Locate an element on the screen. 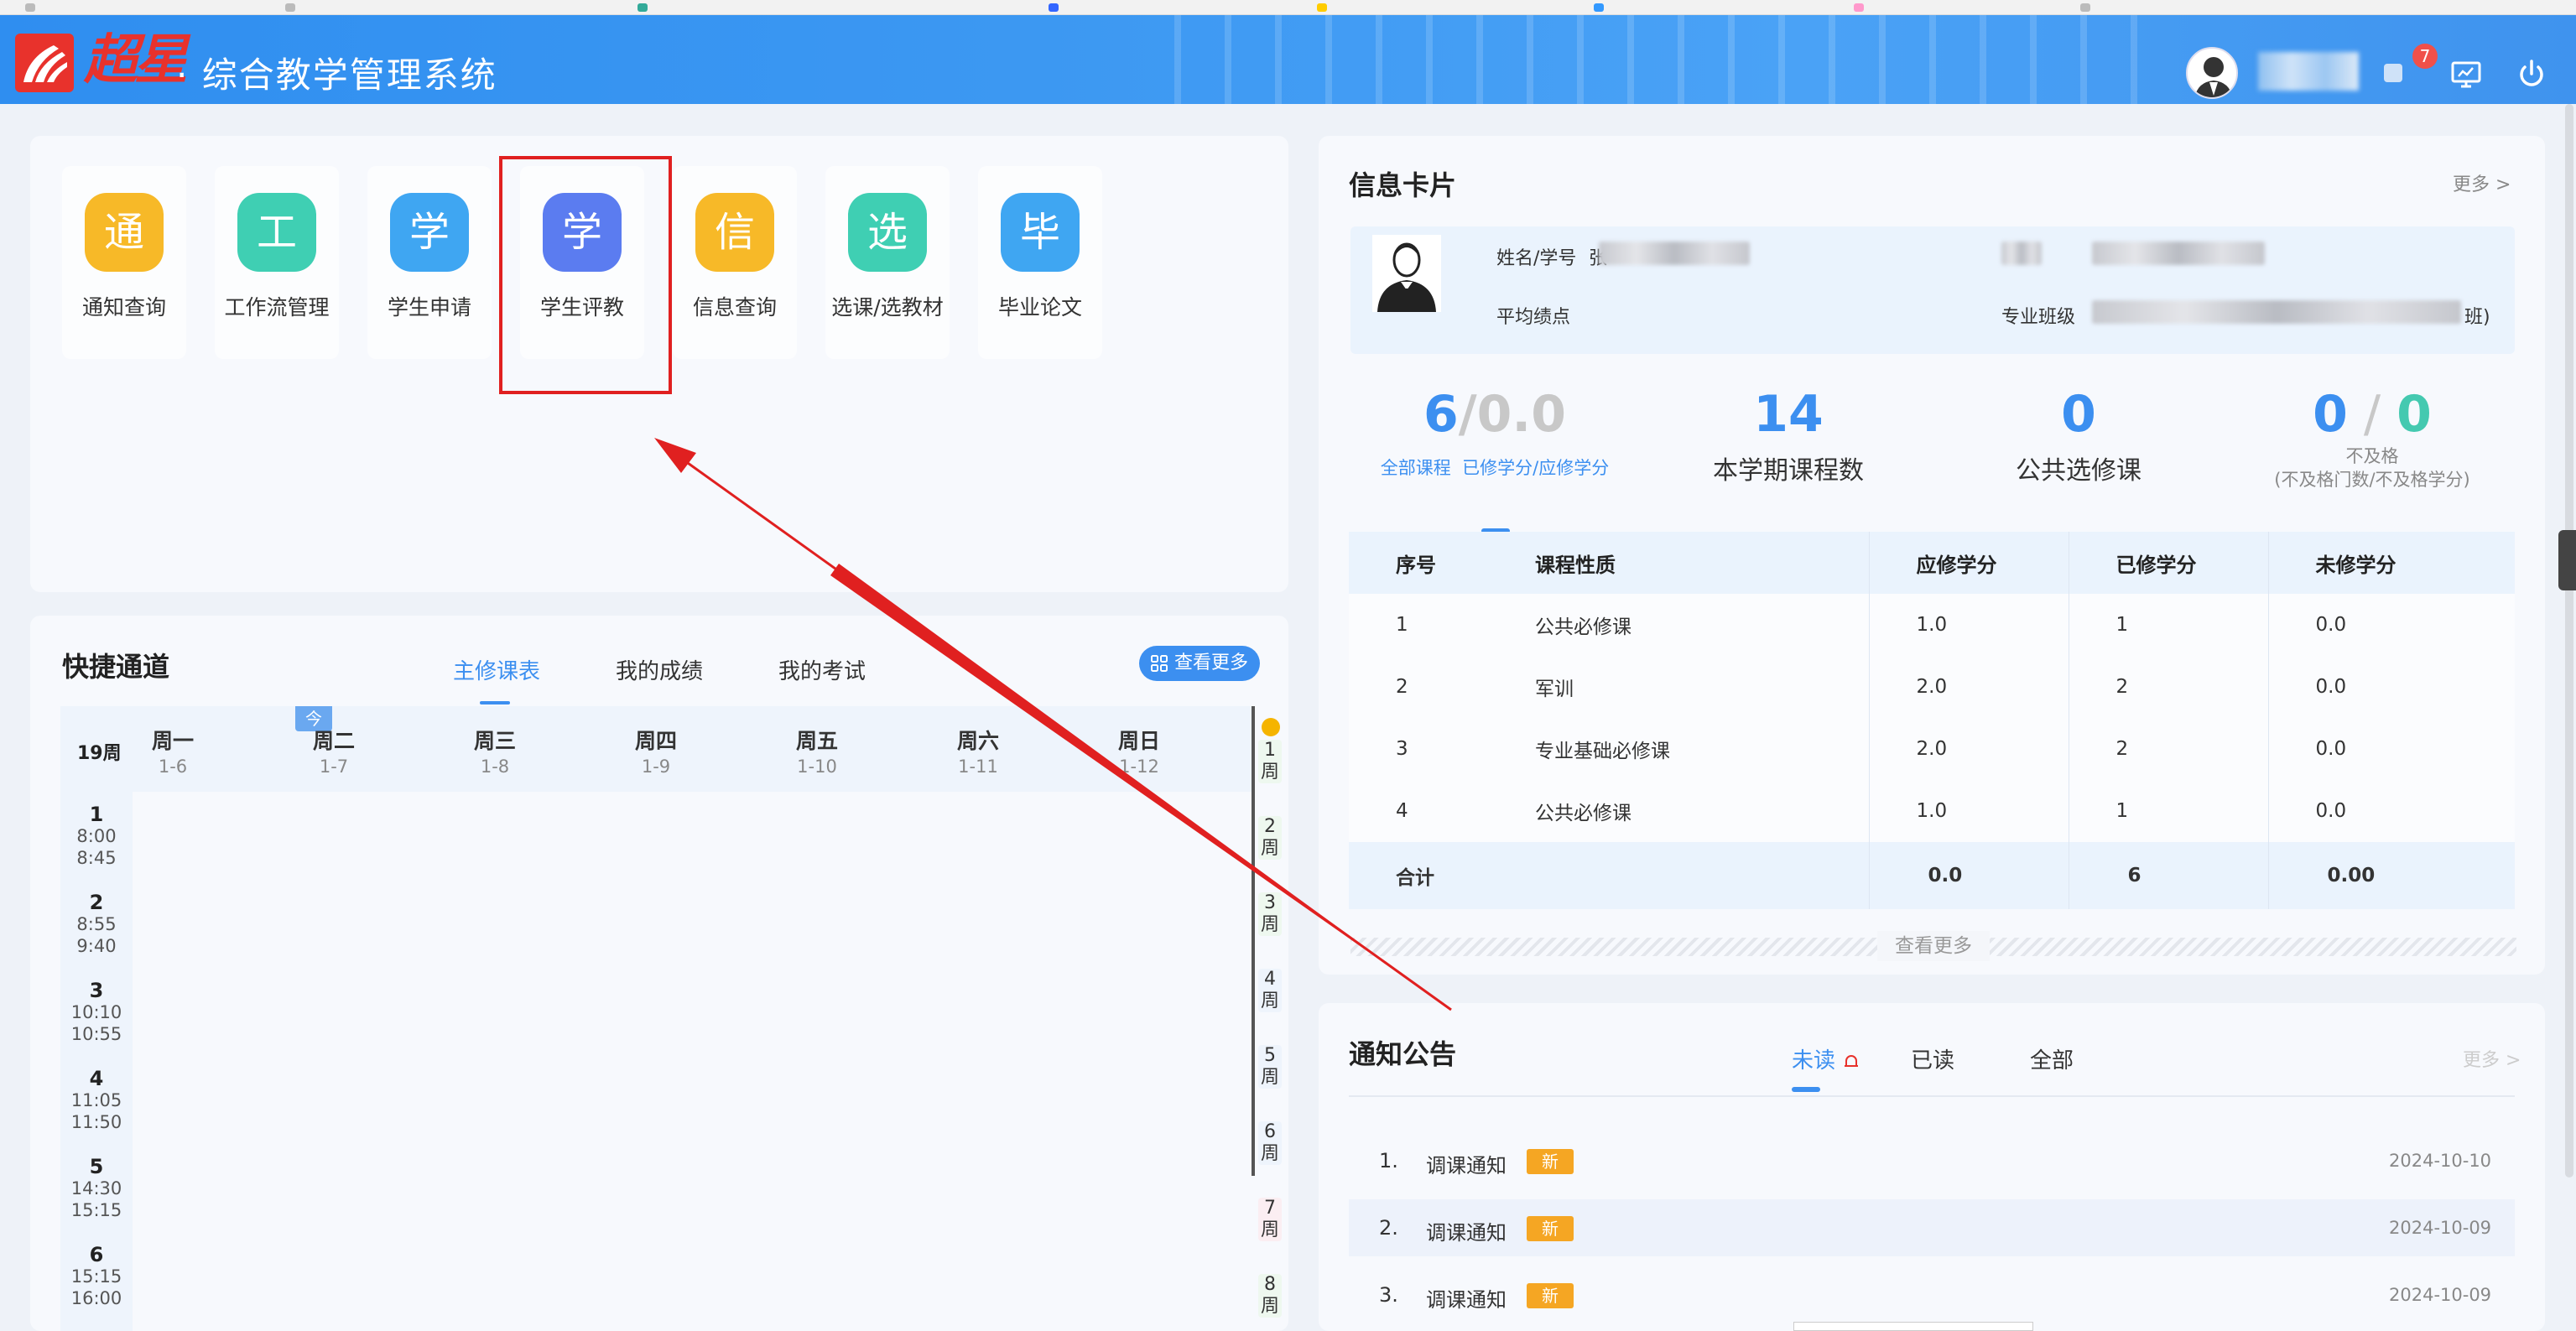  new-badge: 新 is located at coordinates (1550, 1162).